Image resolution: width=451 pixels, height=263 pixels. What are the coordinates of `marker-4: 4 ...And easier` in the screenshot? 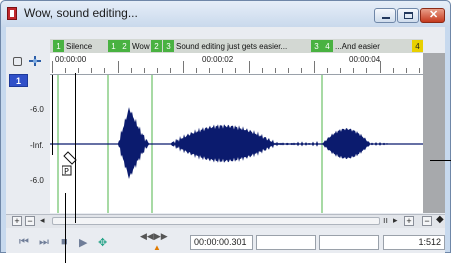 It's located at (351, 46).